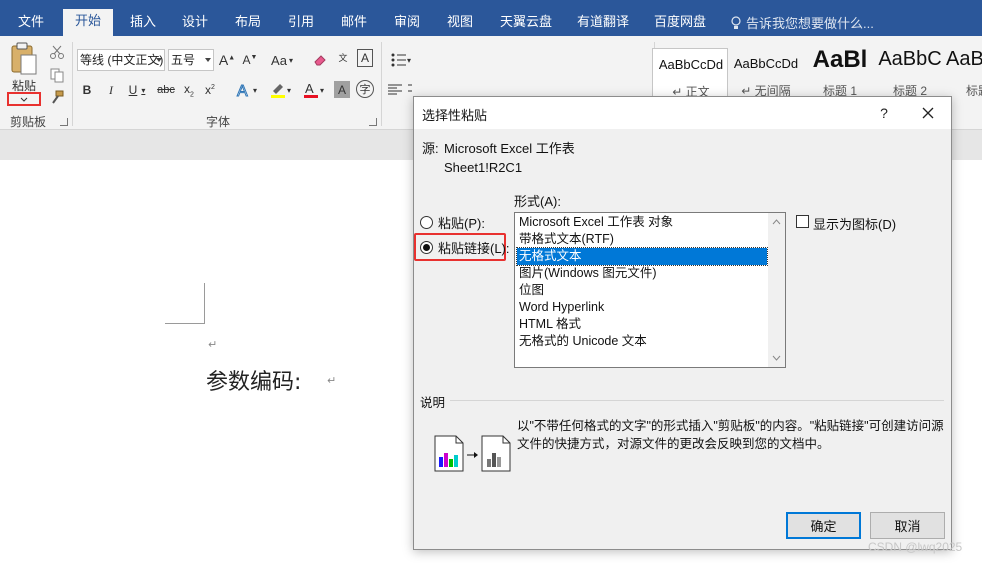  I want to click on style-title: AaBb 标题, so click(961, 73).